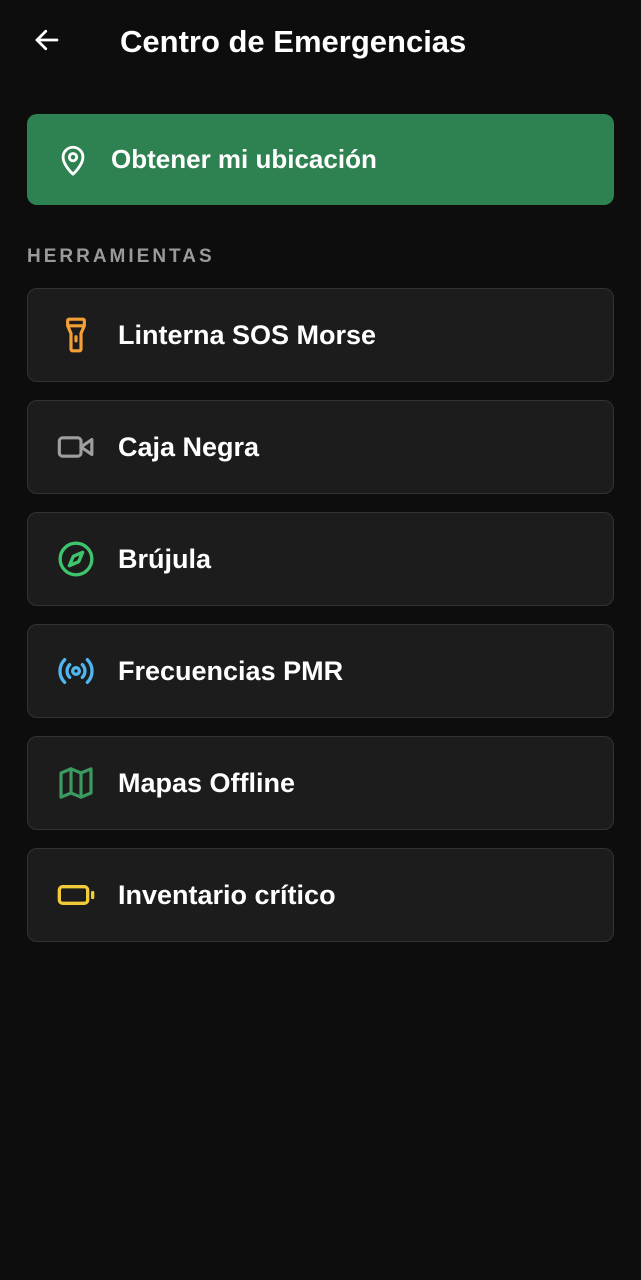 This screenshot has height=1280, width=641. I want to click on tool-label: Linterna SOS Morse, so click(247, 334).